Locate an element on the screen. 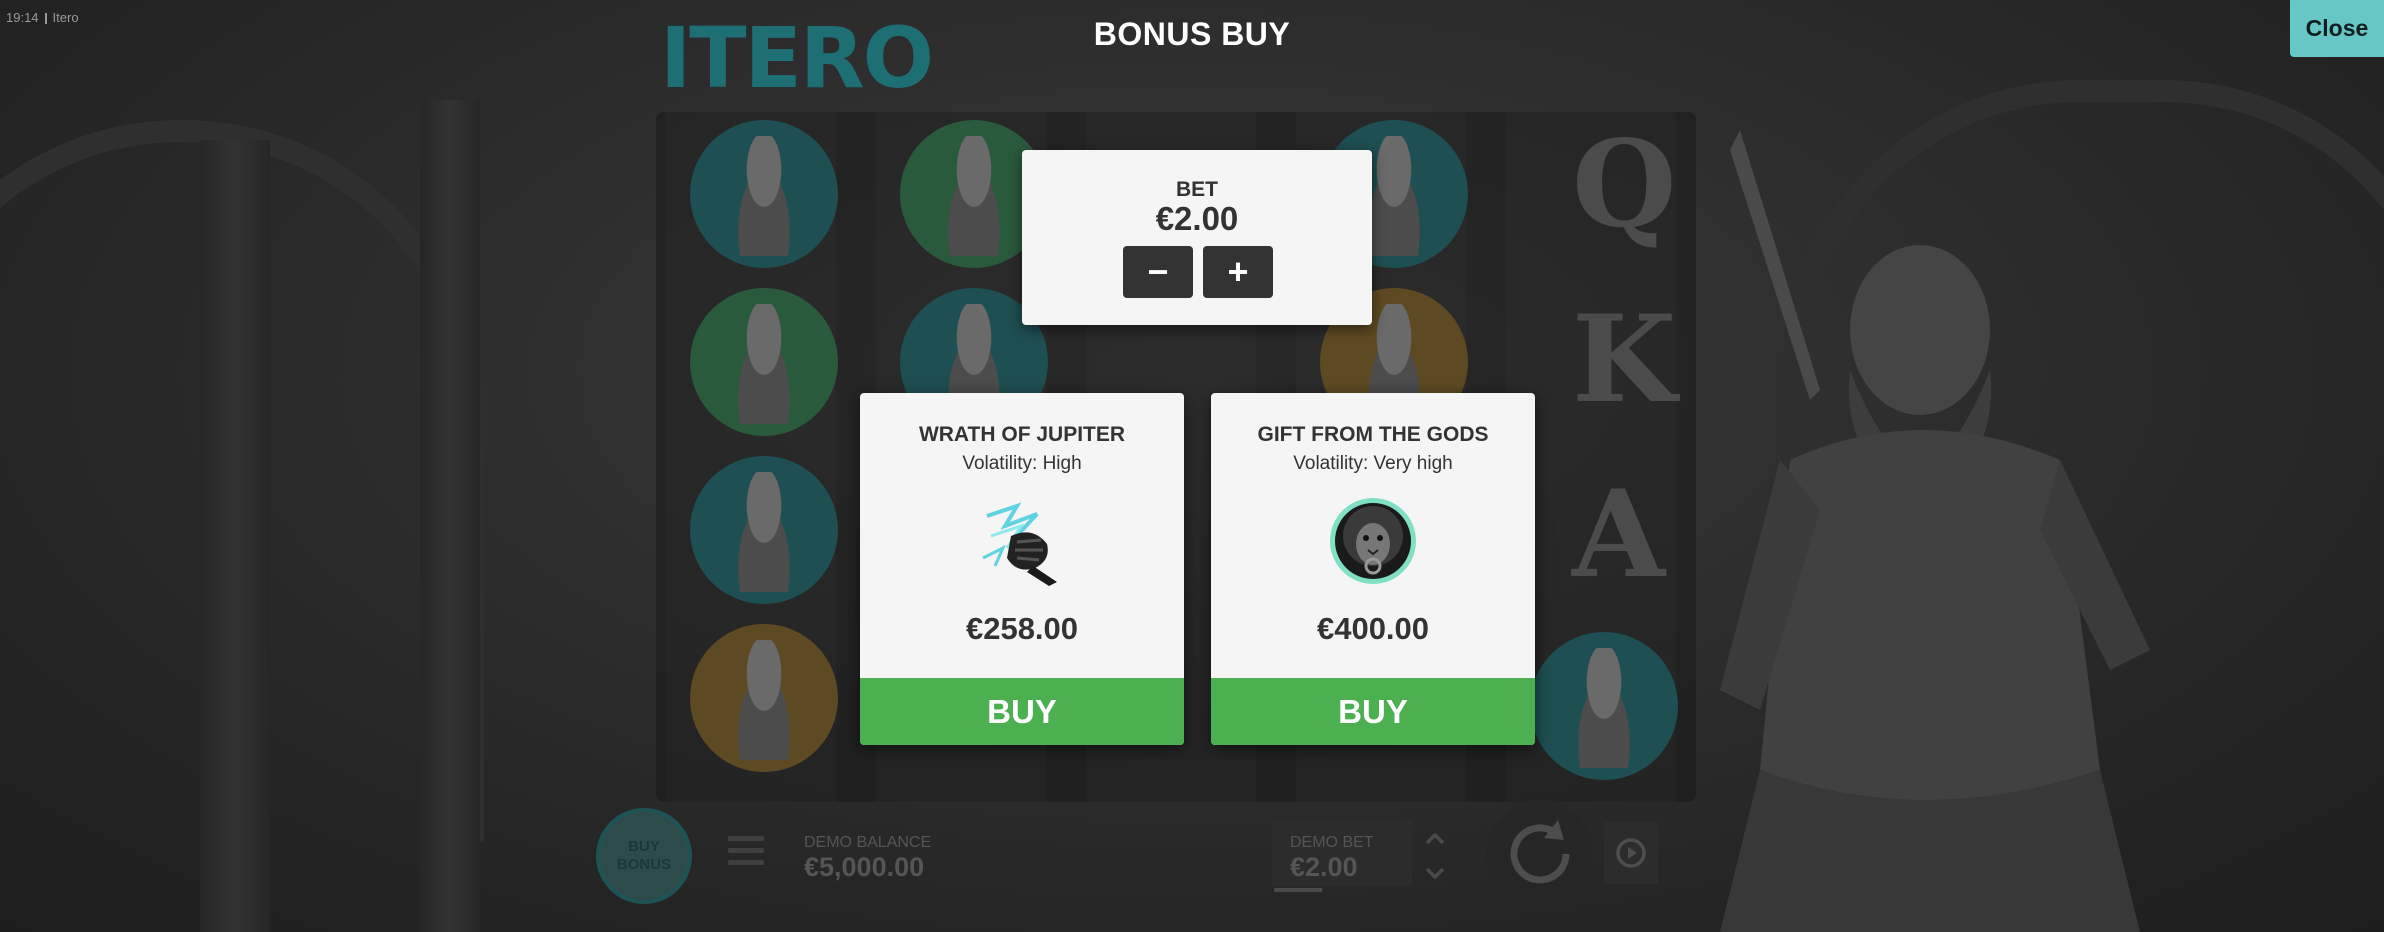  chevron-up-icon is located at coordinates (1435, 839).